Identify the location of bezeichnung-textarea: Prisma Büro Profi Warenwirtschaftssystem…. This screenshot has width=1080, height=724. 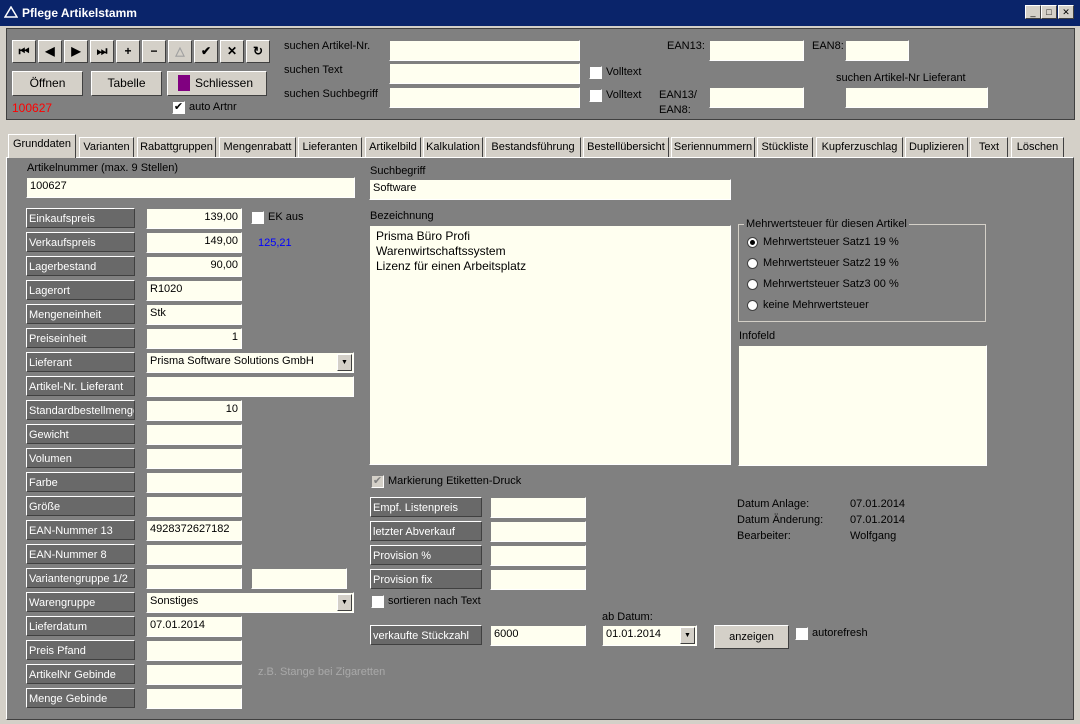
(550, 345).